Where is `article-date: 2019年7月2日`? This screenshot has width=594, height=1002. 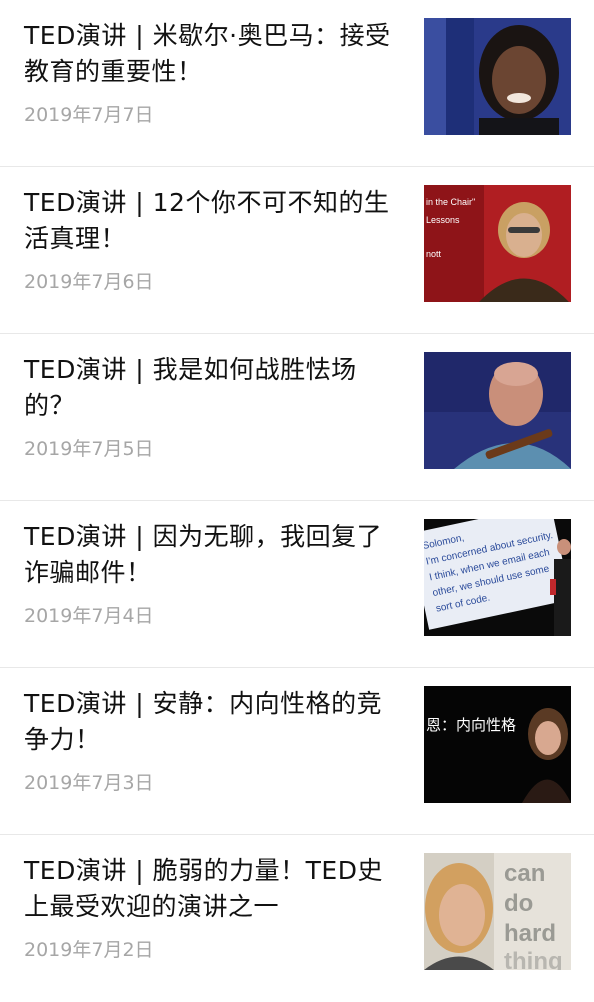 article-date: 2019年7月2日 is located at coordinates (89, 950).